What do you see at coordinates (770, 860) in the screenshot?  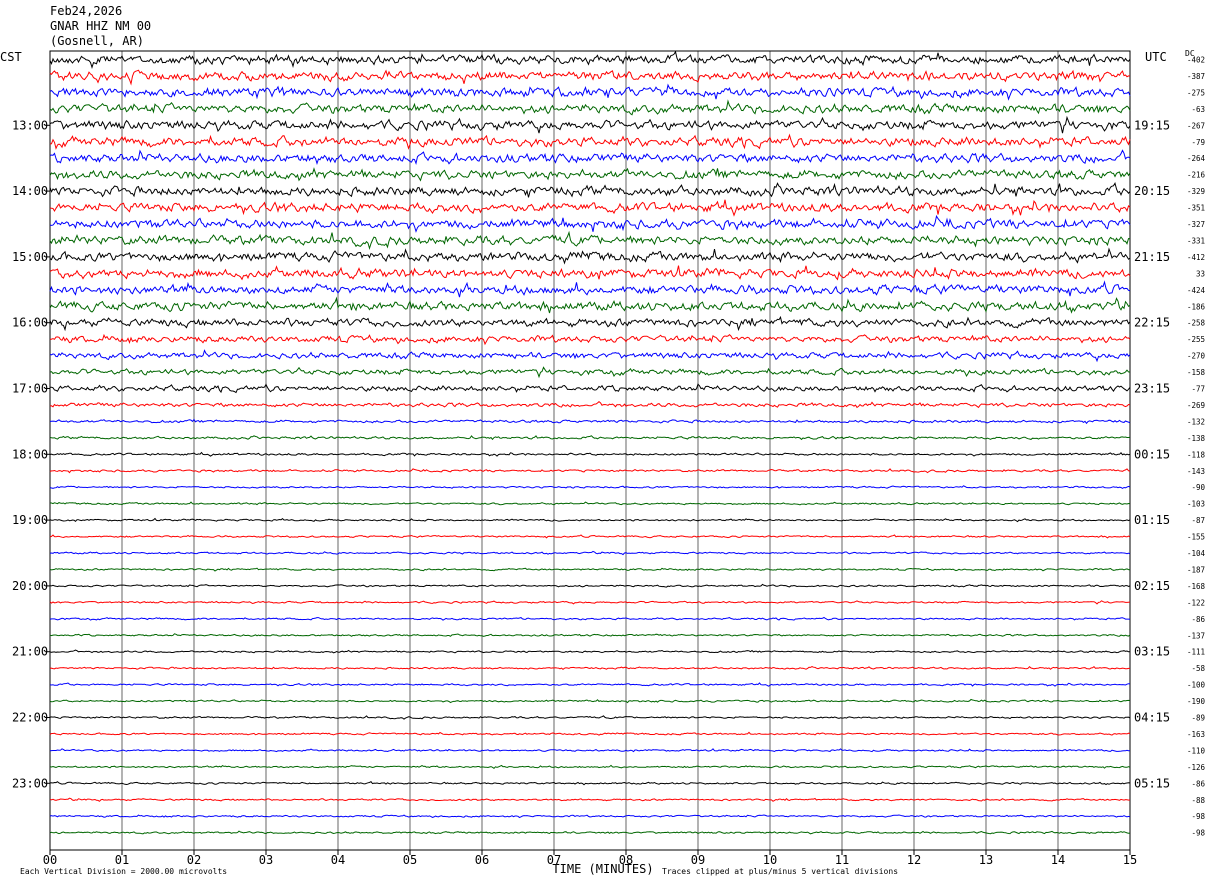 I see `x-tick-label: 10` at bounding box center [770, 860].